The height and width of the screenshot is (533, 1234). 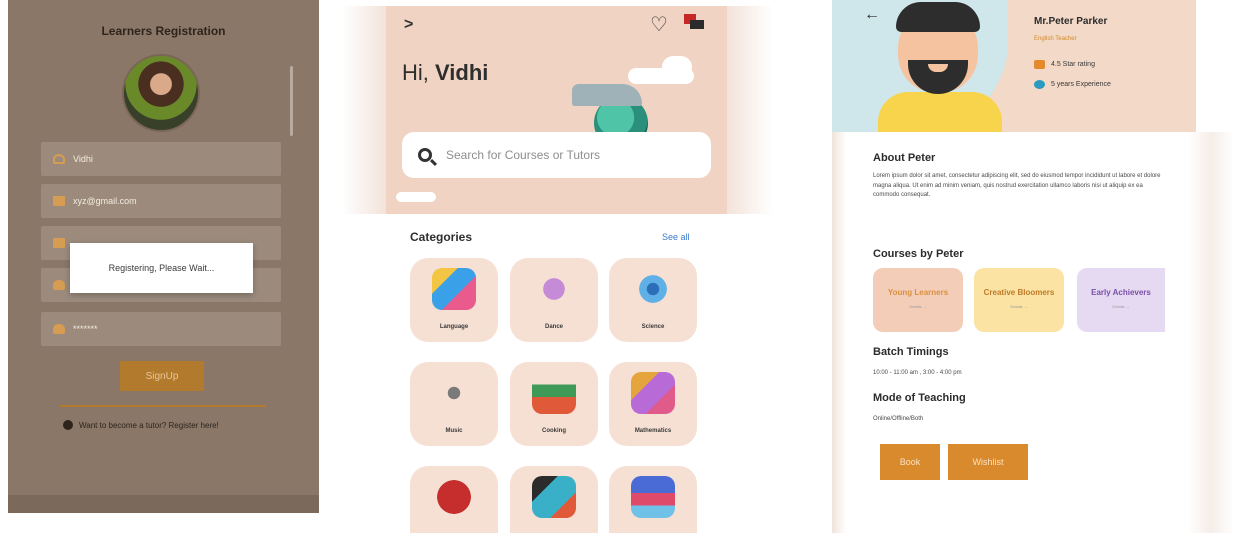 I want to click on atom-icon, so click(x=653, y=289).